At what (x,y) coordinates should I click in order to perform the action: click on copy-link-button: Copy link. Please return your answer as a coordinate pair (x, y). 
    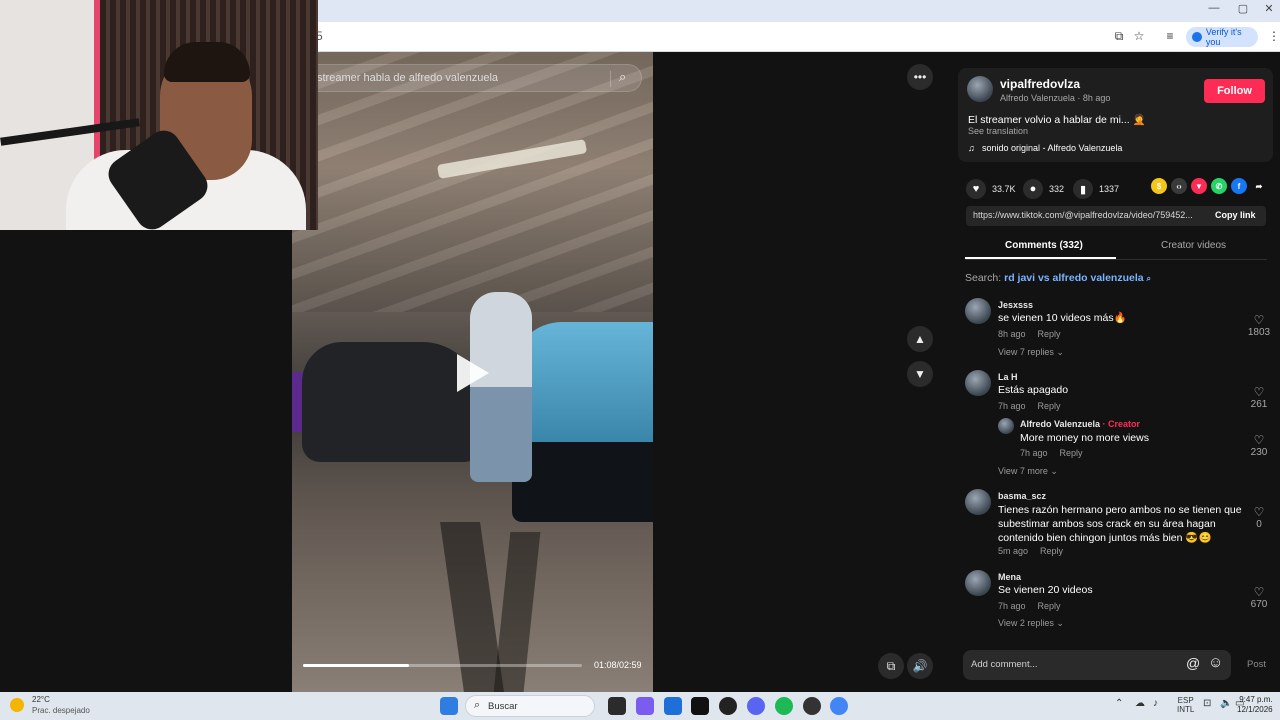
    Looking at the image, I should click on (1235, 215).